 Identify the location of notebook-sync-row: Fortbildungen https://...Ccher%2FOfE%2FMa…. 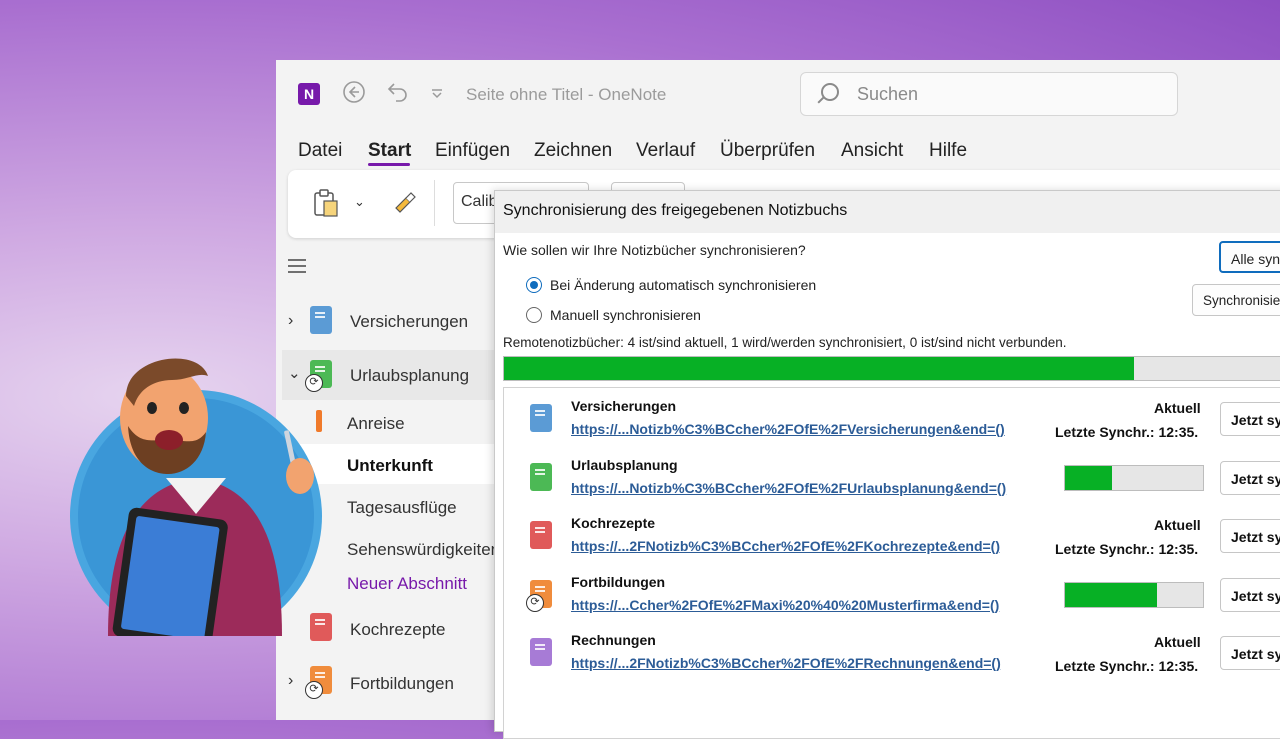
(892, 600).